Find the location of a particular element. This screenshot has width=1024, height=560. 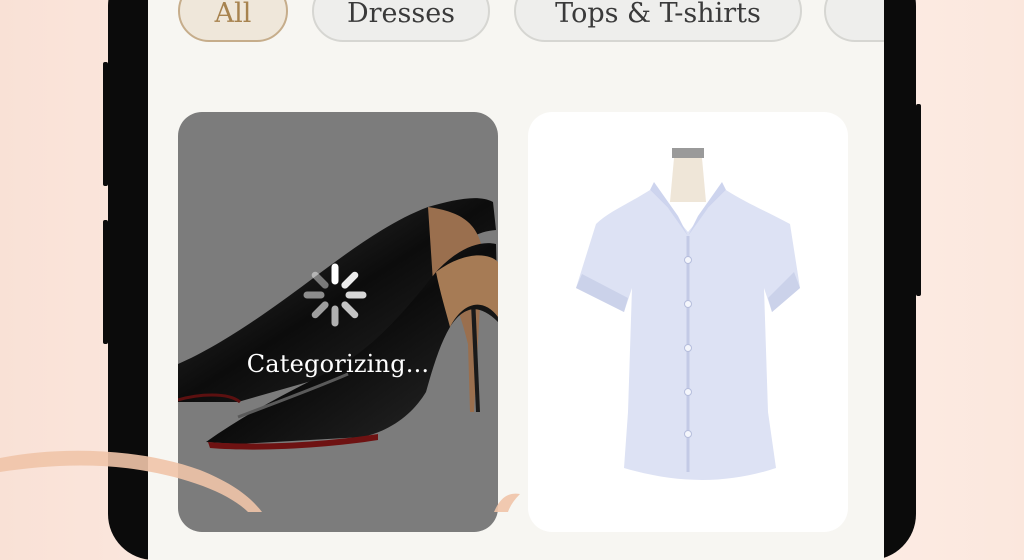

filter-chip-label: All is located at coordinates (233, 14).